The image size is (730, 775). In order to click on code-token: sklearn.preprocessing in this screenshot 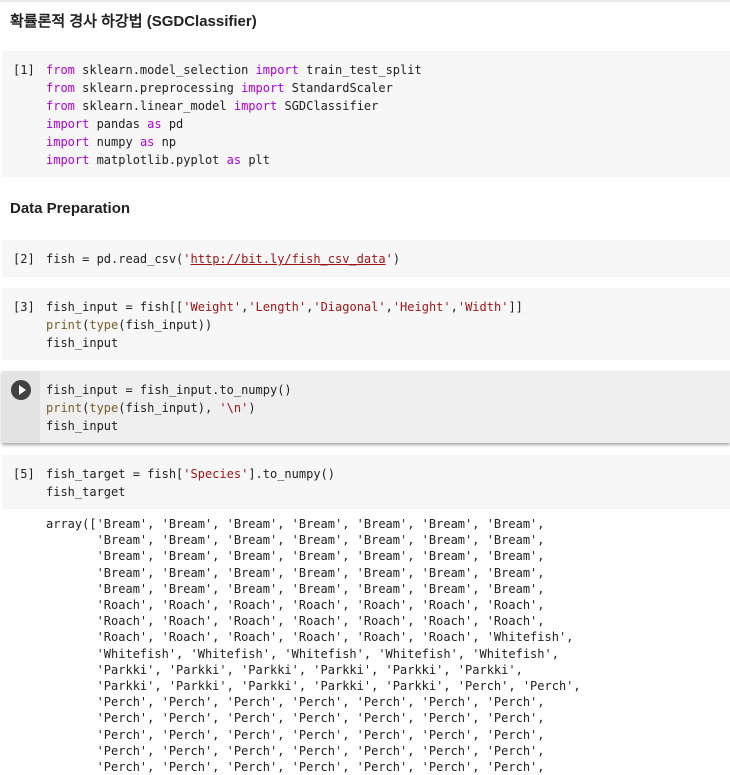, I will do `click(158, 88)`.